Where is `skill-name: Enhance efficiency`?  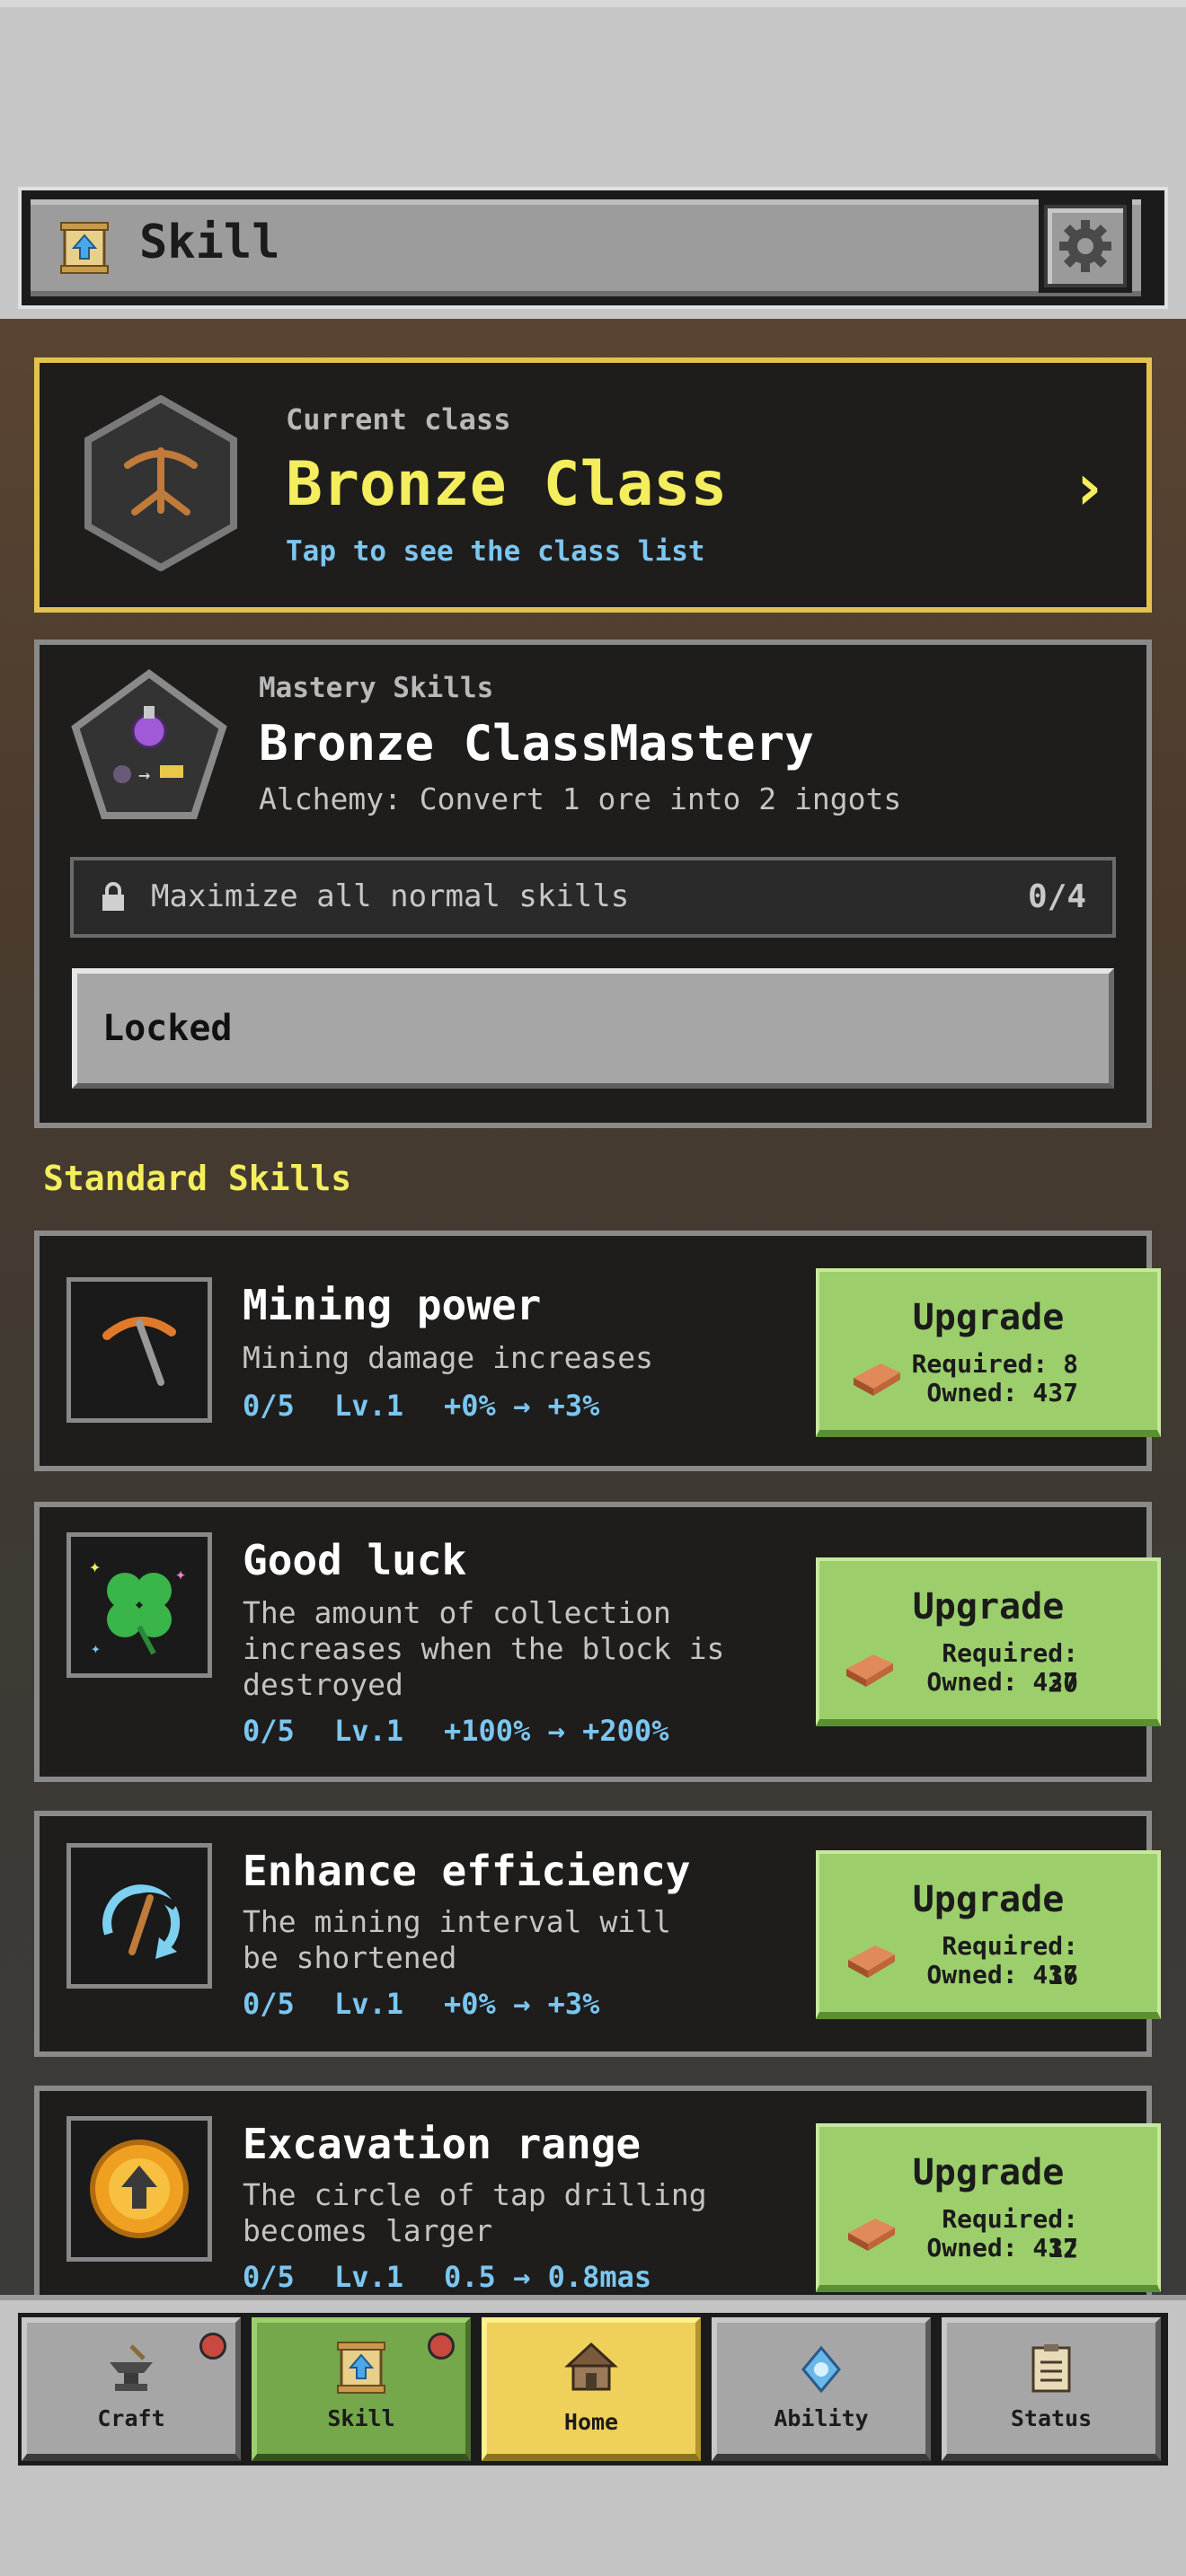 skill-name: Enhance efficiency is located at coordinates (467, 1871).